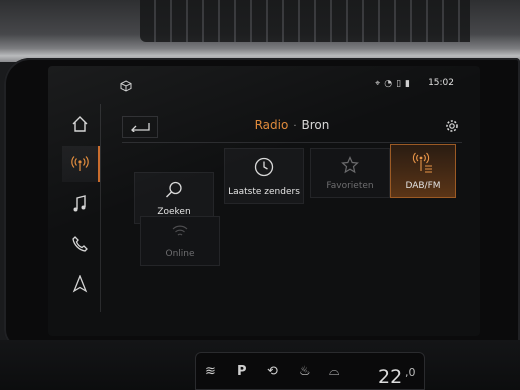  Describe the element at coordinates (126, 86) in the screenshot. I see `cube-icon` at that location.